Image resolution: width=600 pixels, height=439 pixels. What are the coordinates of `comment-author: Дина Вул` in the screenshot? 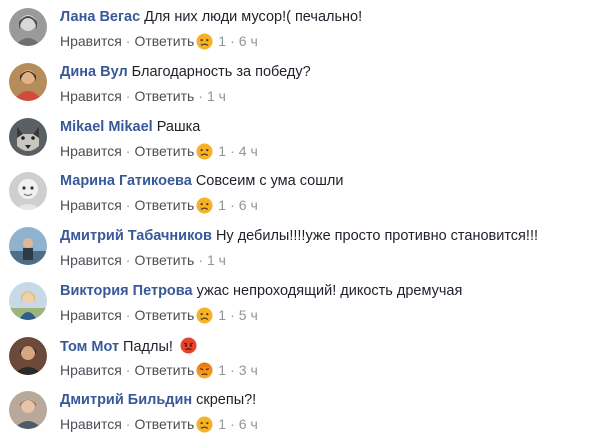 It's located at (94, 72).